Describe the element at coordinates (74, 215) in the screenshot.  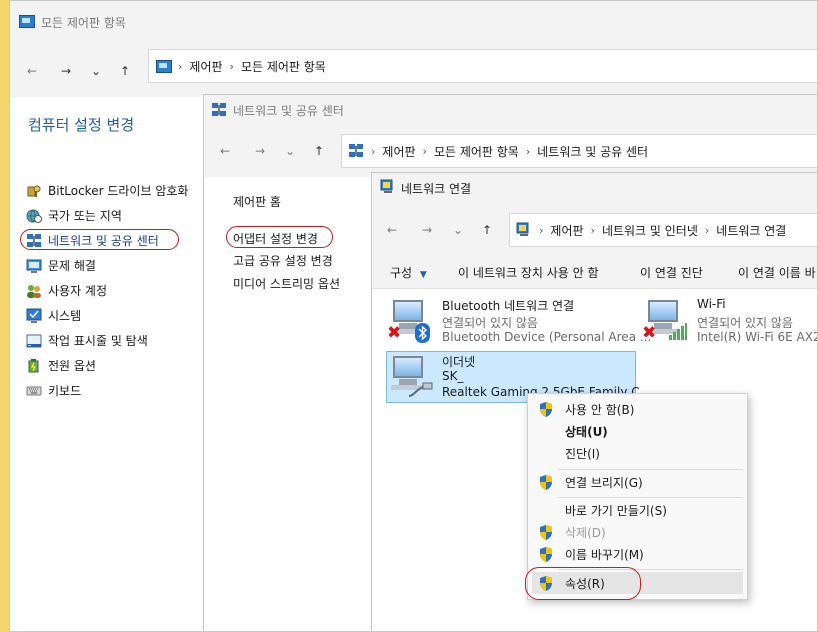
I see `cp-item-region: 국가 또는 지역` at that location.